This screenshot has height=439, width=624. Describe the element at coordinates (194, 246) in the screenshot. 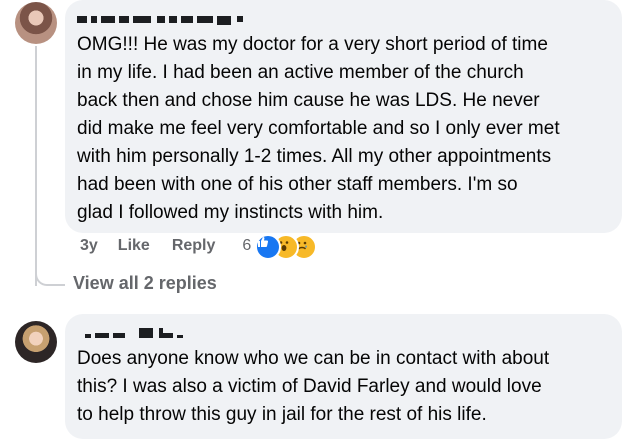

I see `reply-button: Reply` at that location.